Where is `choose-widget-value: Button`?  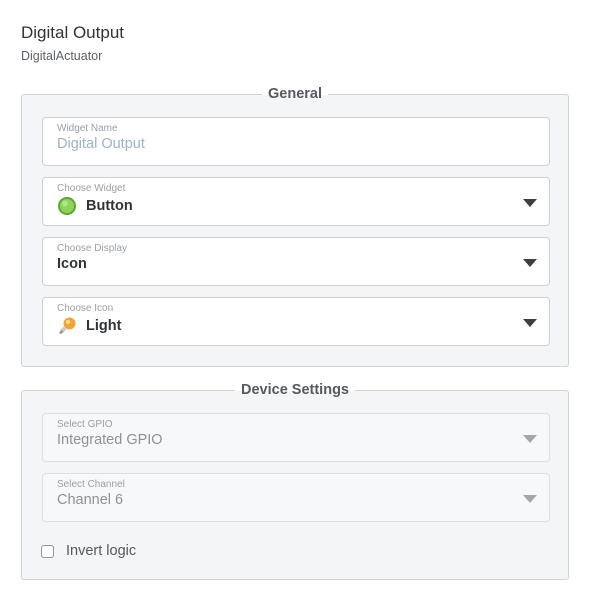 choose-widget-value: Button is located at coordinates (95, 206).